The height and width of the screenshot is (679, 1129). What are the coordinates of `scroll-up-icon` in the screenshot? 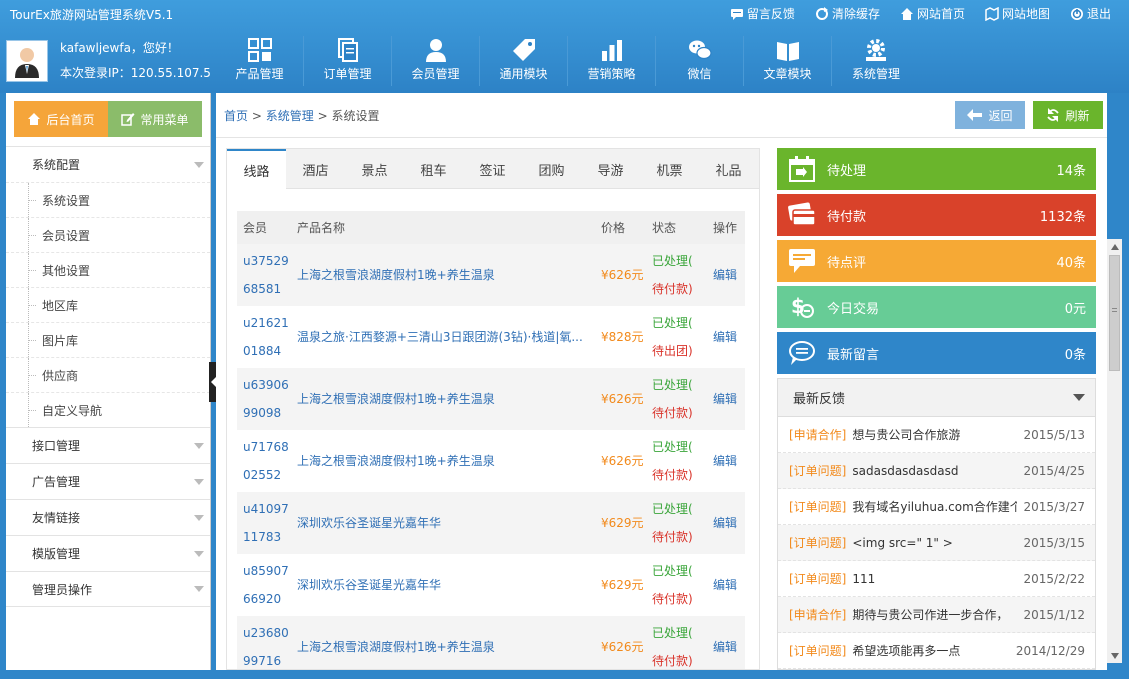 It's located at (1114, 246).